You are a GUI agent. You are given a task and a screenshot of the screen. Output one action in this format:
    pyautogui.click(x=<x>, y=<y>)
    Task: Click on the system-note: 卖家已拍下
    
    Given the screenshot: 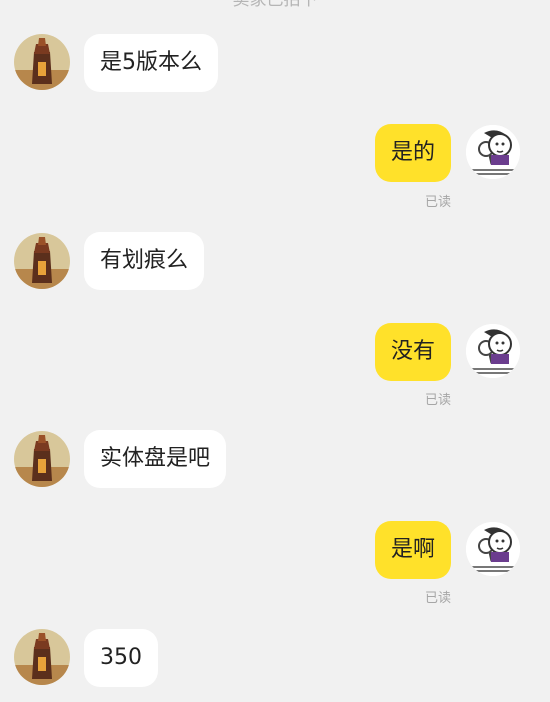 What is the action you would take?
    pyautogui.click(x=275, y=5)
    